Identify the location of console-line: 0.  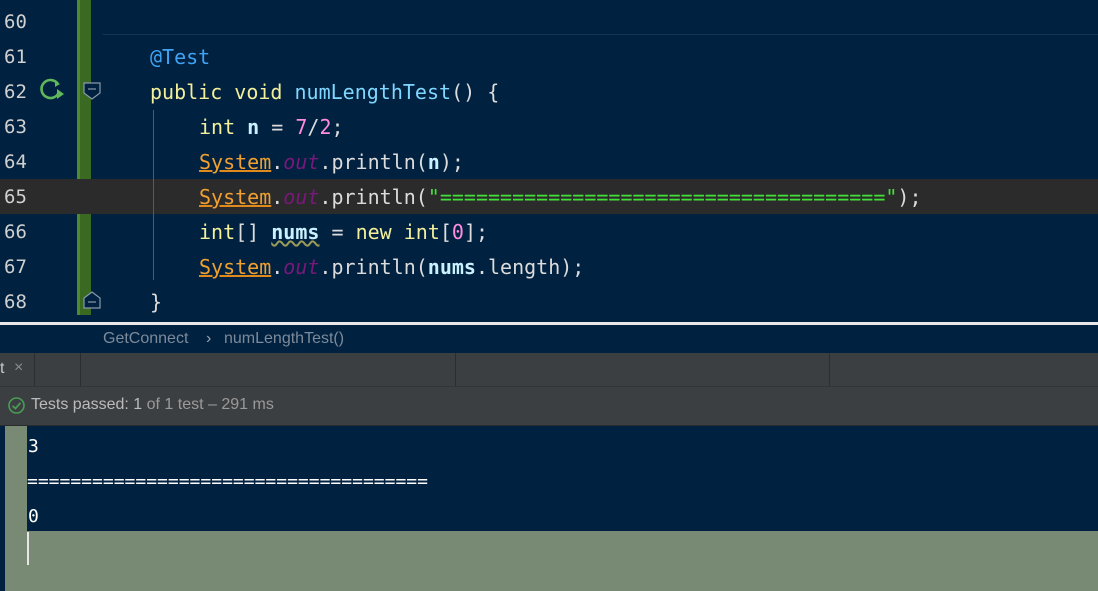
(33, 516).